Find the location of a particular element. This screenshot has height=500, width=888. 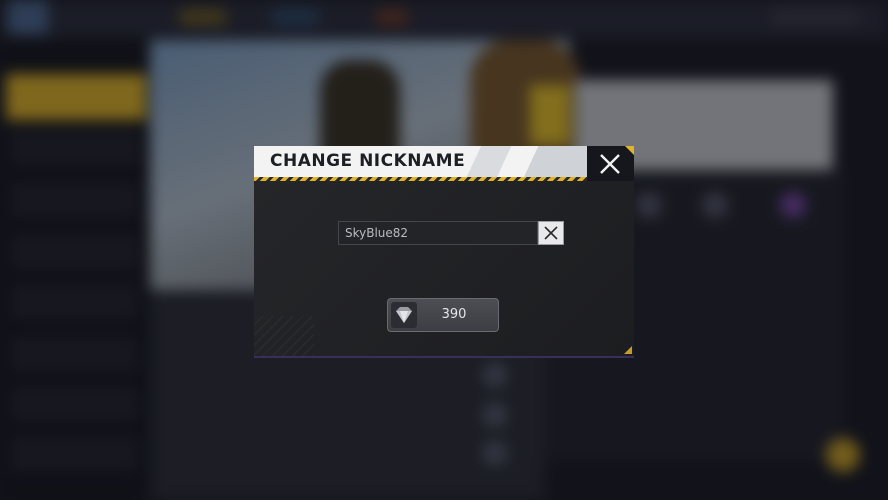

confirm-purchase-button: 390 is located at coordinates (443, 315).